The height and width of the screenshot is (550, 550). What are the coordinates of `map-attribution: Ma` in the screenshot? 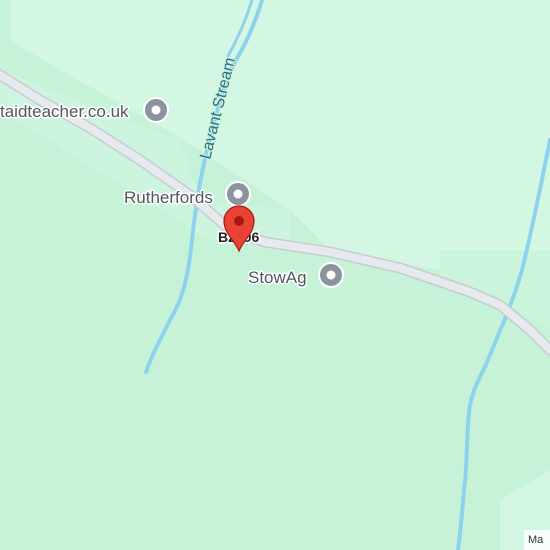 It's located at (537, 540).